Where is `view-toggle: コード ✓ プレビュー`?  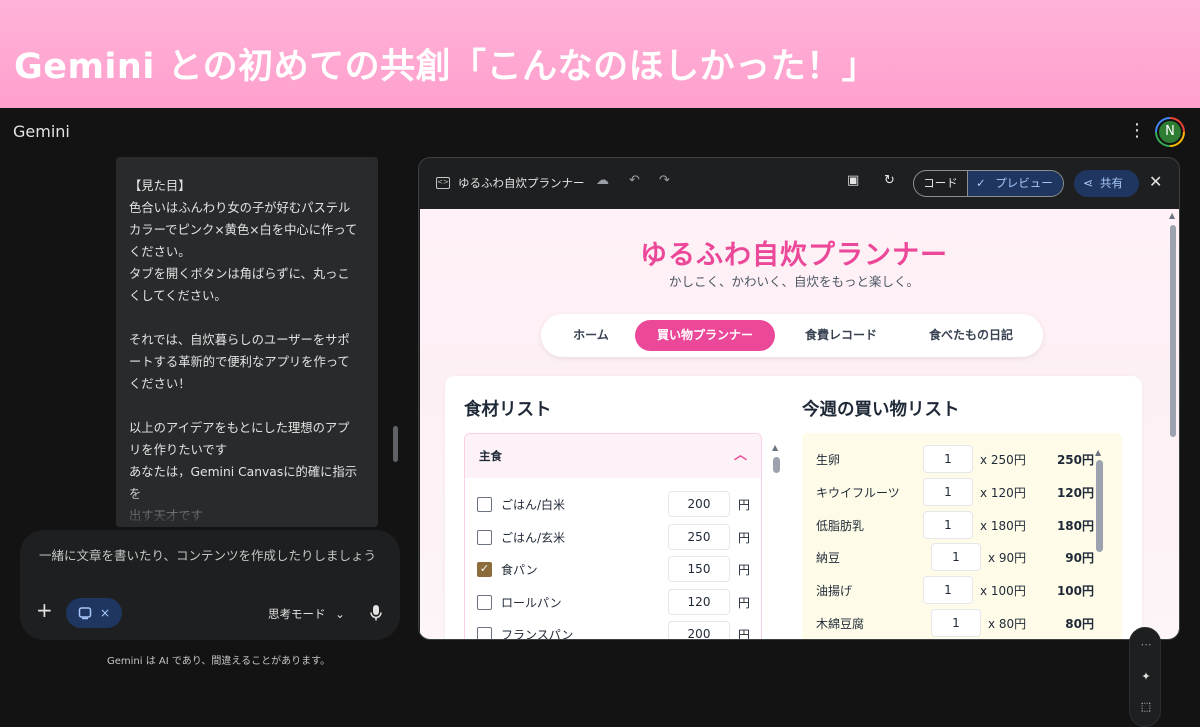
view-toggle: コード ✓ プレビュー is located at coordinates (988, 183).